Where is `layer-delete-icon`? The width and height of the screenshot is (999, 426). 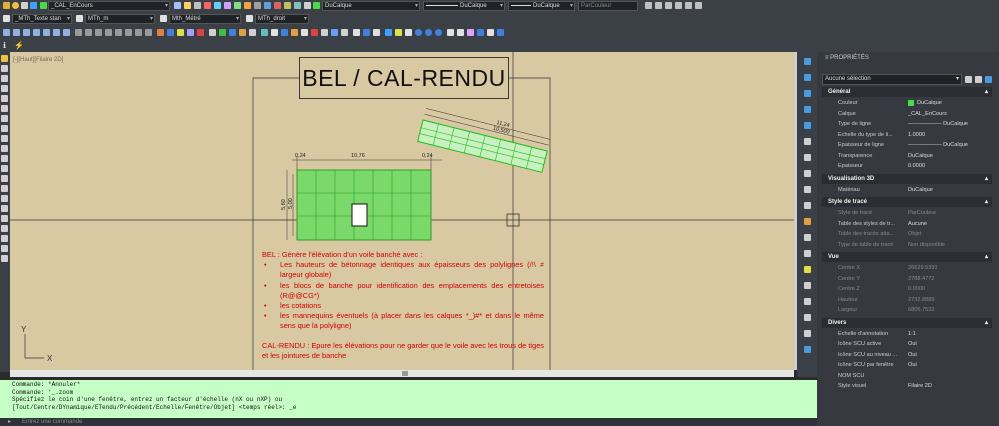 layer-delete-icon is located at coordinates (277, 5).